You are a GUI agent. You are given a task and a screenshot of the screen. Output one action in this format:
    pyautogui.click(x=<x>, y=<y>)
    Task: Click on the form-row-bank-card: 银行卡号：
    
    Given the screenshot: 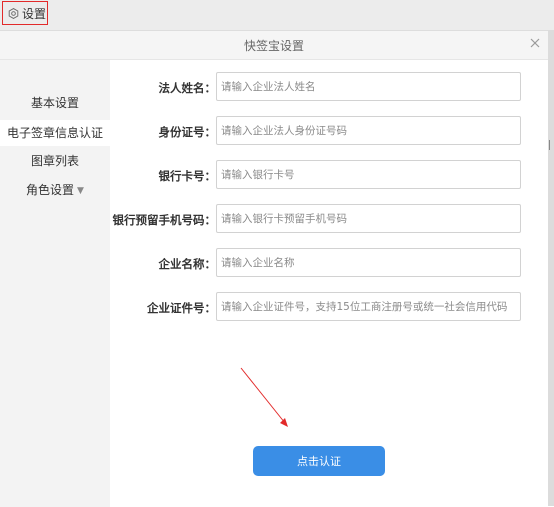 What is the action you would take?
    pyautogui.click(x=329, y=175)
    